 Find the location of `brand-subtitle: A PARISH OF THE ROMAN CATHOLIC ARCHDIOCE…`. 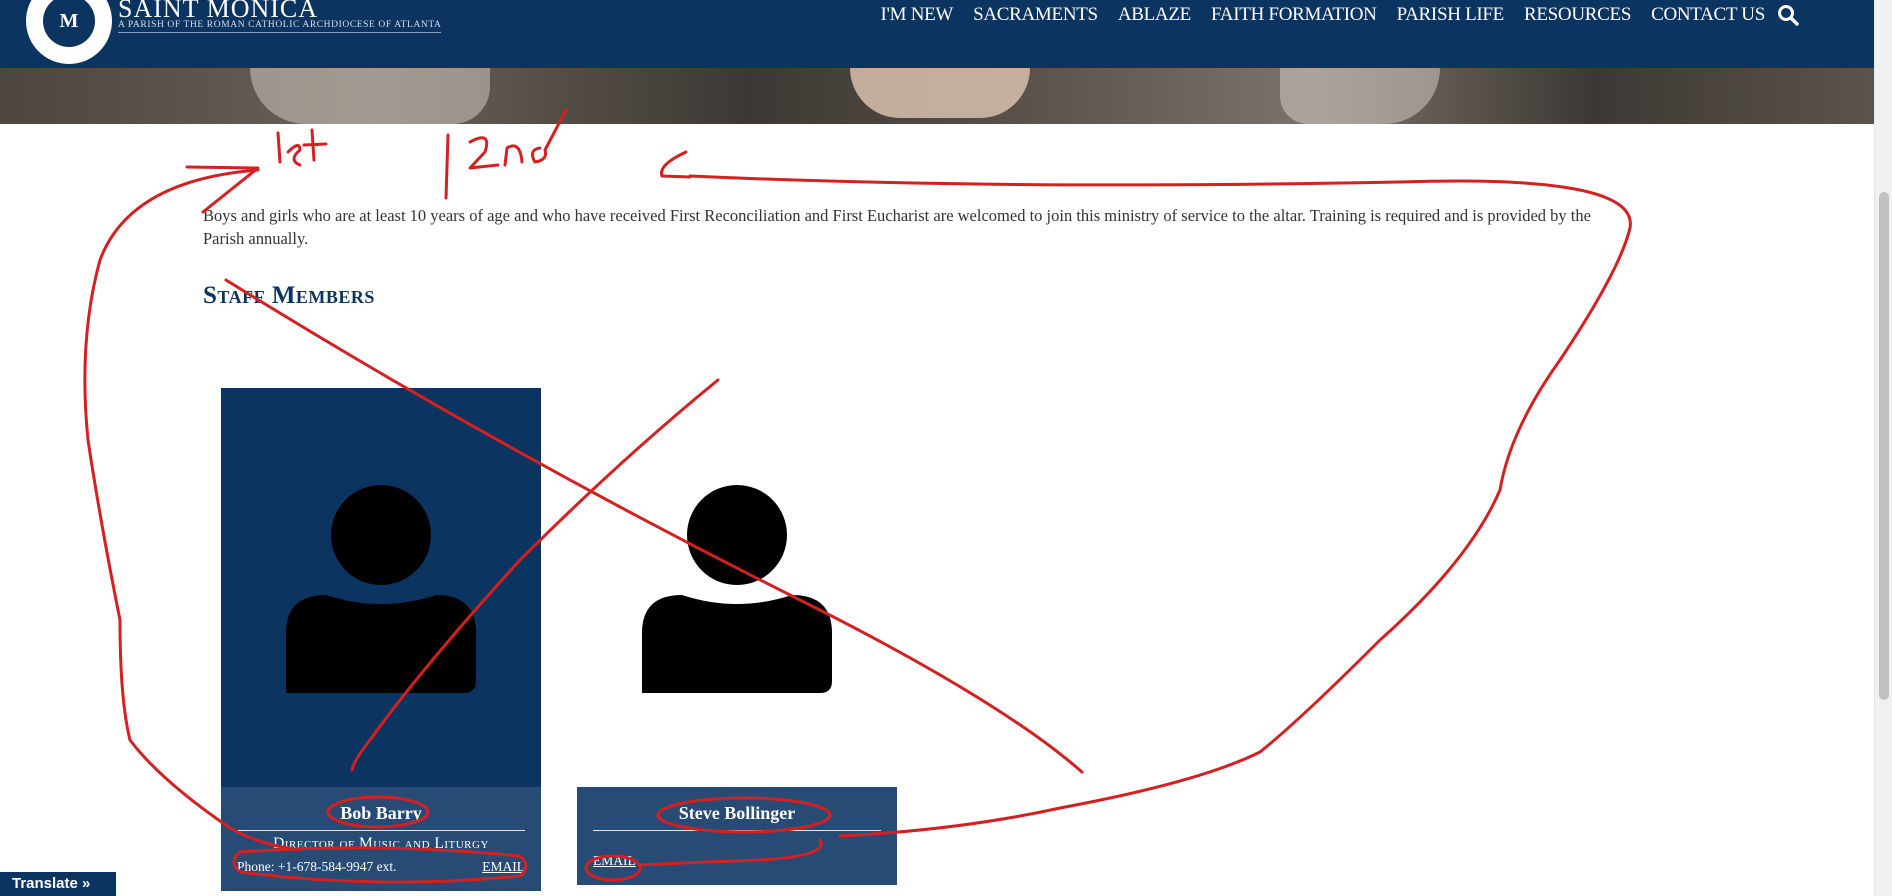

brand-subtitle: A PARISH OF THE ROMAN CATHOLIC ARCHDIOCE… is located at coordinates (280, 26).